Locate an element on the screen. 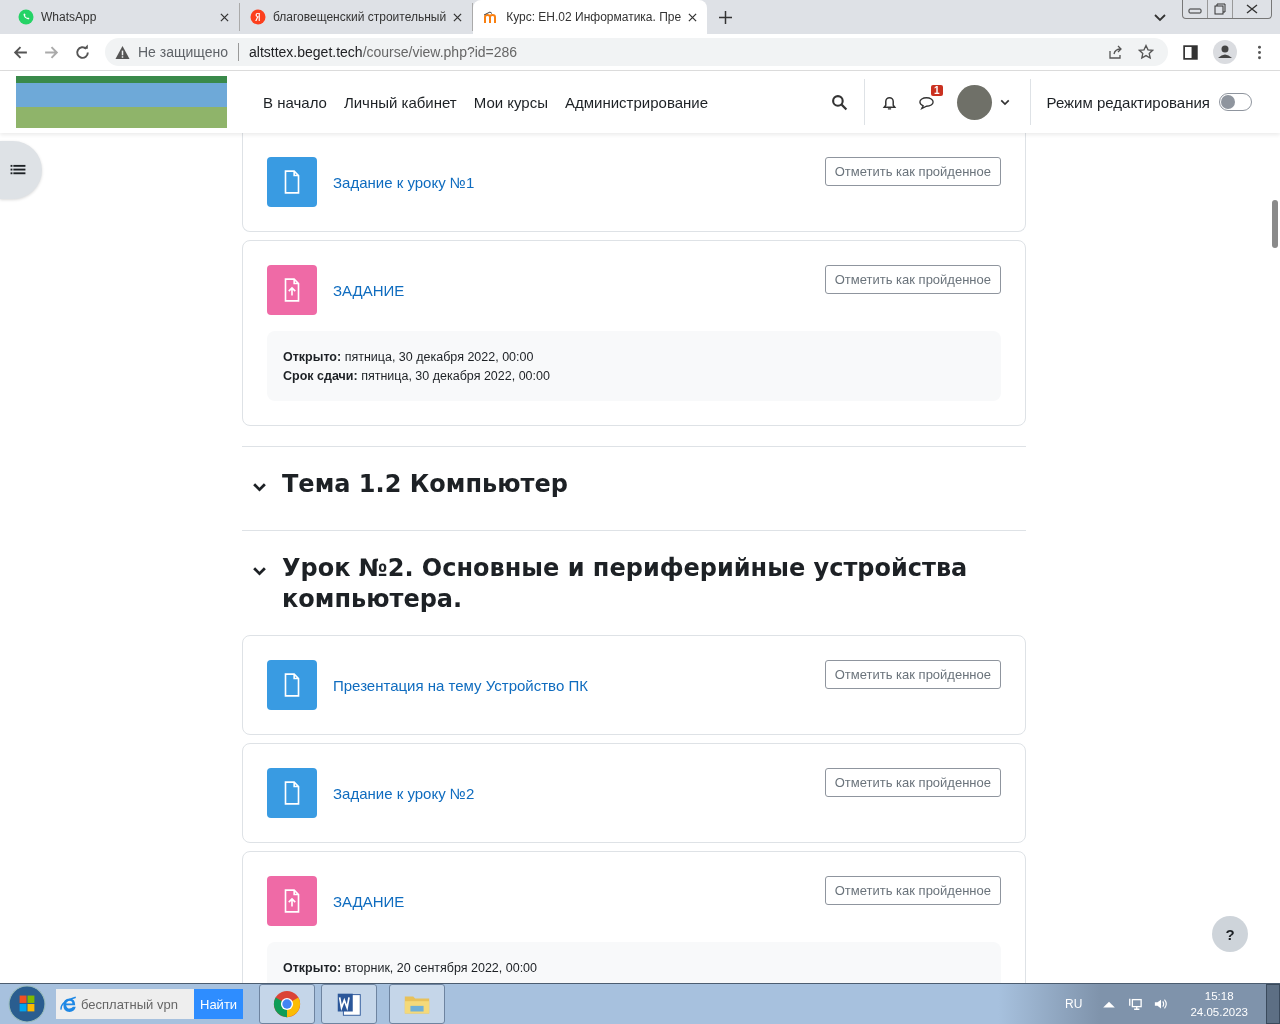 This screenshot has width=1280, height=1024. whatsapp-icon is located at coordinates (26, 17).